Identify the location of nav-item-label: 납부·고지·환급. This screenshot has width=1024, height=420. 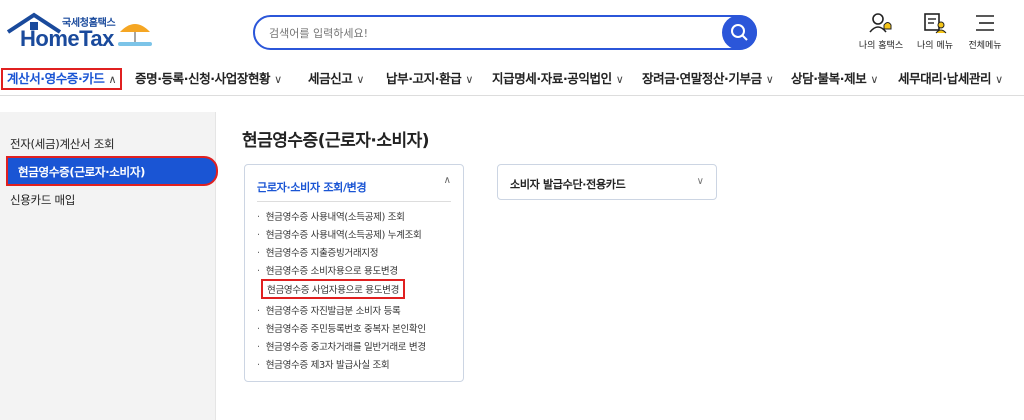
(424, 78).